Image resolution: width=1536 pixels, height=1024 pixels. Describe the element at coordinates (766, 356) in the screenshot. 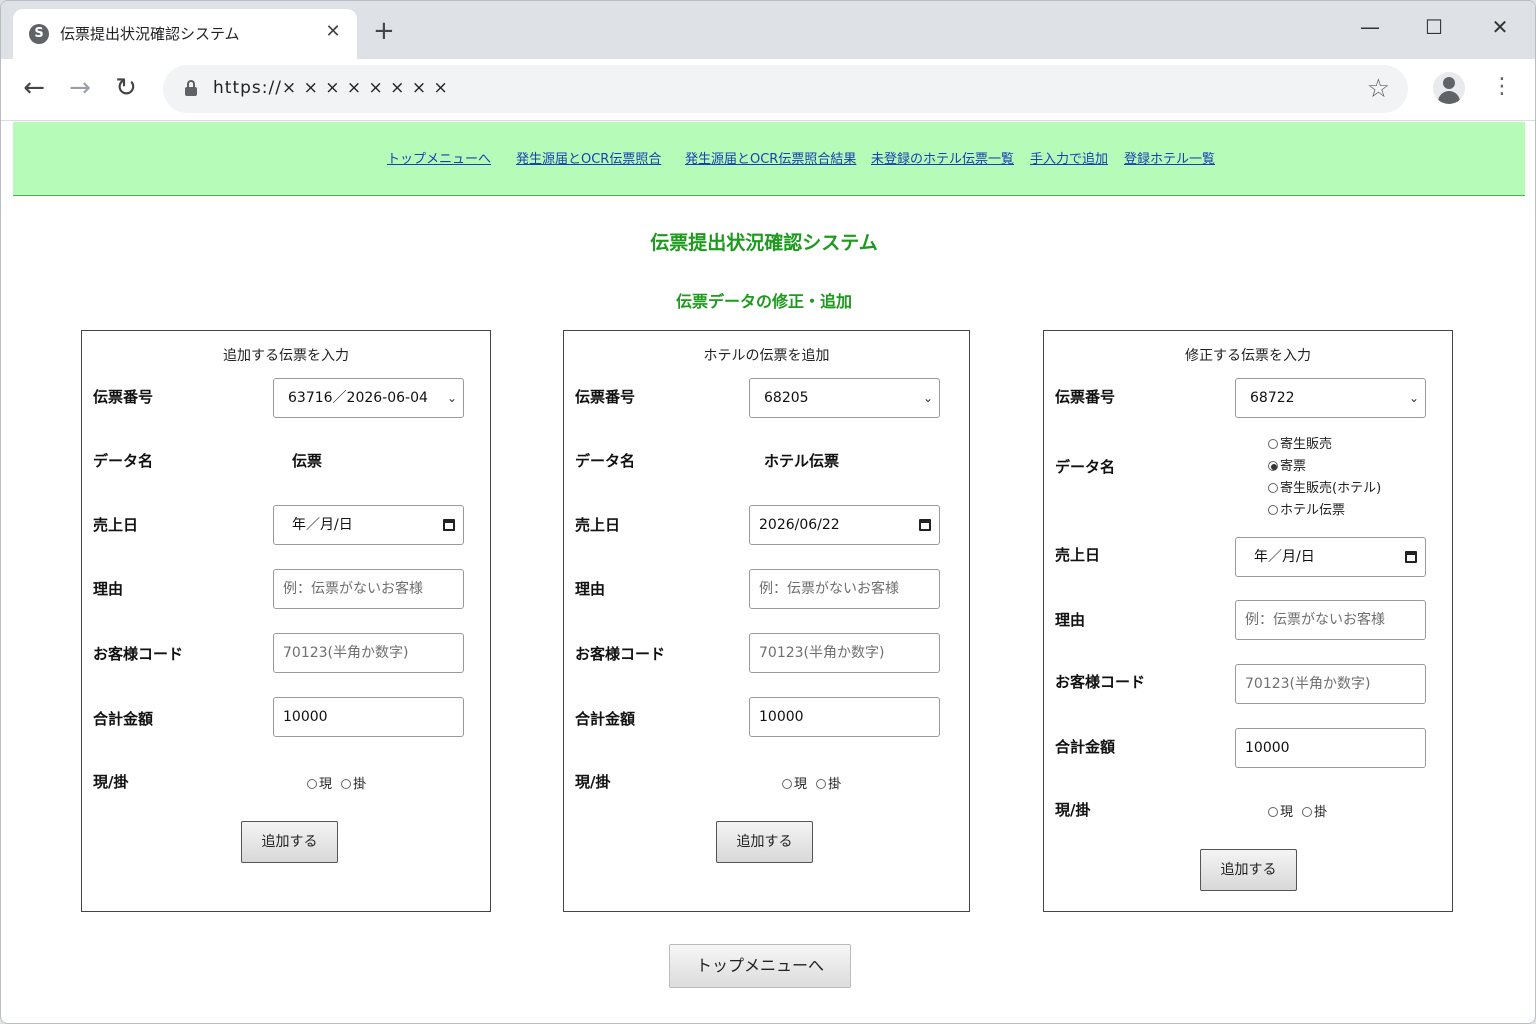

I see `panel-heading: ホテルの伝票を追加` at that location.